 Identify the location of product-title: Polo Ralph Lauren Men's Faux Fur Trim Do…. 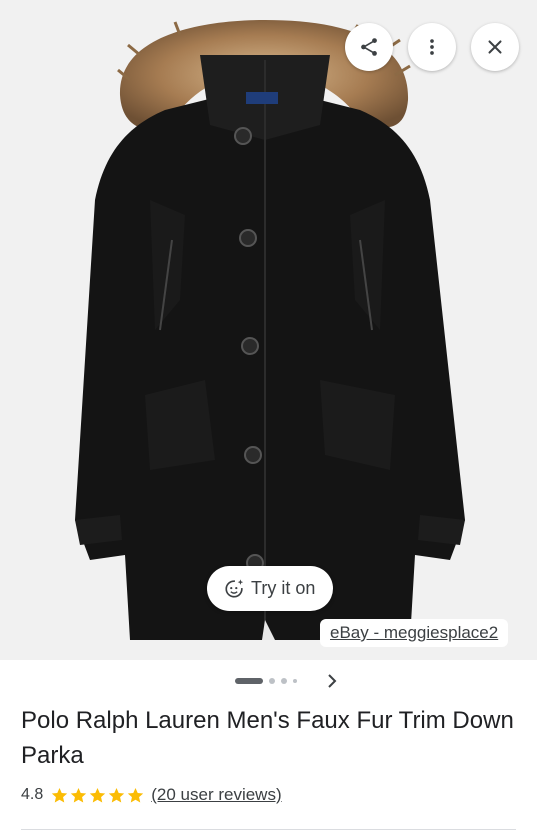
(267, 738).